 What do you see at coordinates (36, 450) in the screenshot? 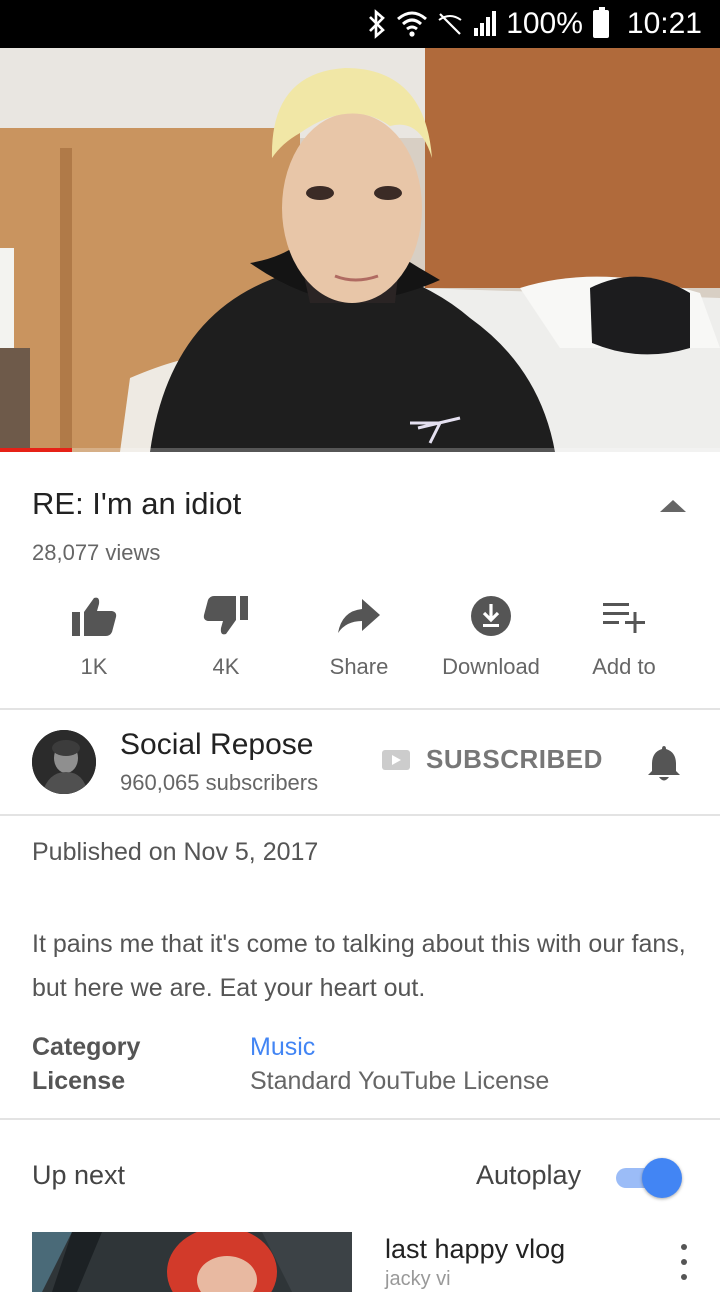
I see `video-progress-fill` at bounding box center [36, 450].